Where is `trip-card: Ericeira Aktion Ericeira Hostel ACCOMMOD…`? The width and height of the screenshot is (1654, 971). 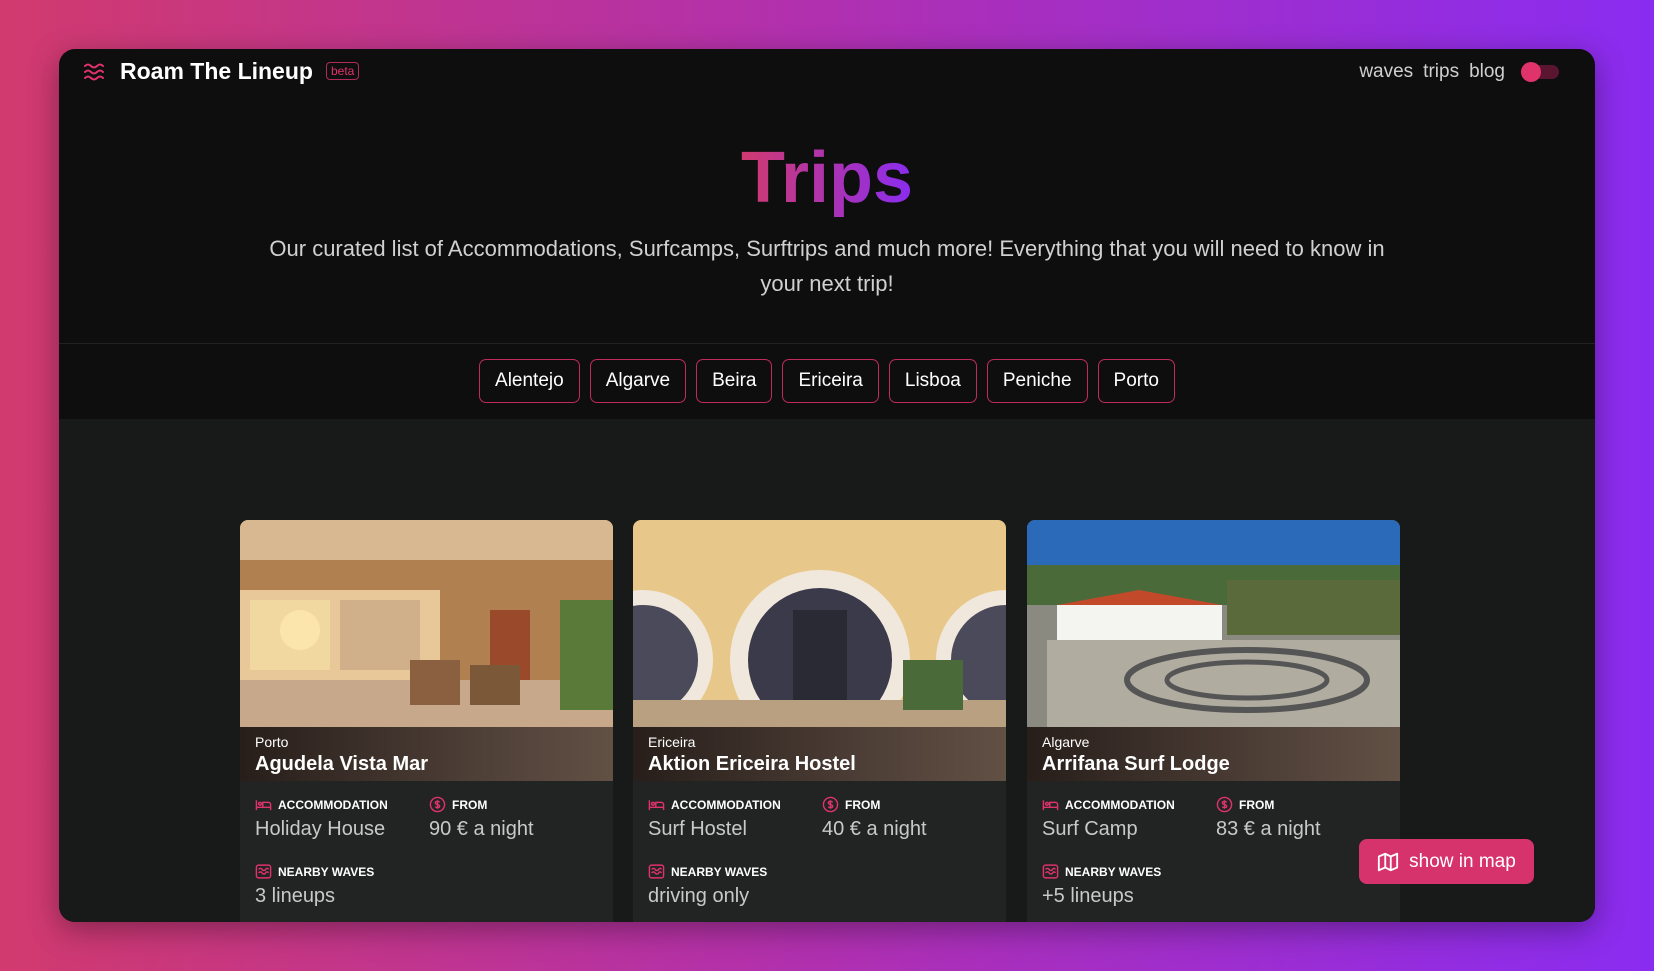 trip-card: Ericeira Aktion Ericeira Hostel ACCOMMOD… is located at coordinates (819, 721).